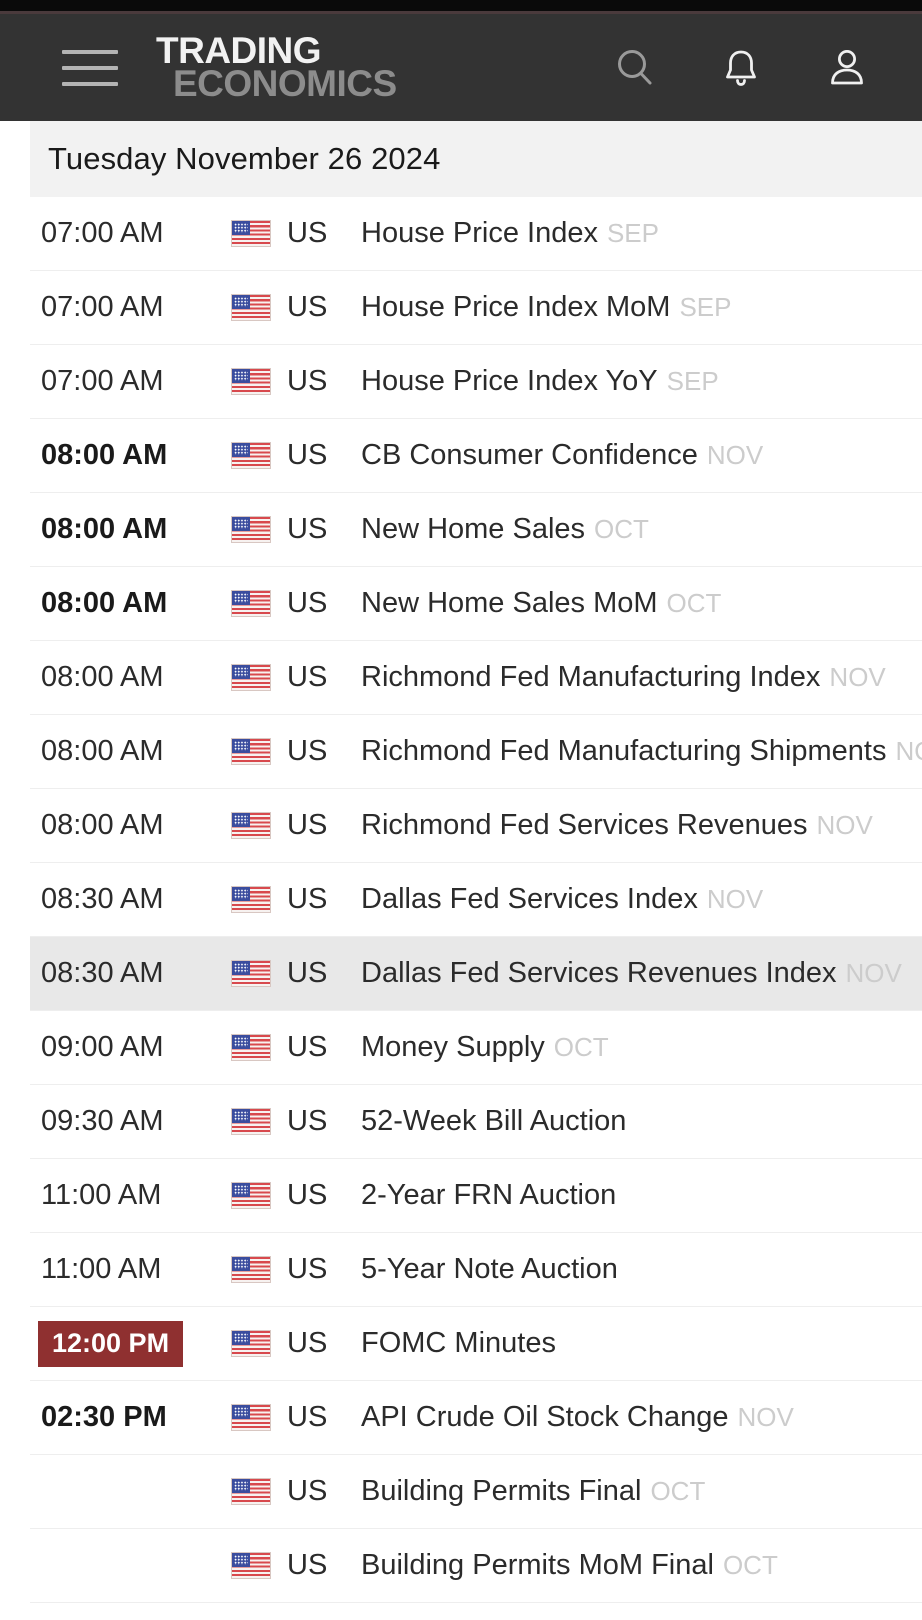 The height and width of the screenshot is (1620, 922). I want to click on event-name-cell: New Home Sales OCT, so click(498, 529).